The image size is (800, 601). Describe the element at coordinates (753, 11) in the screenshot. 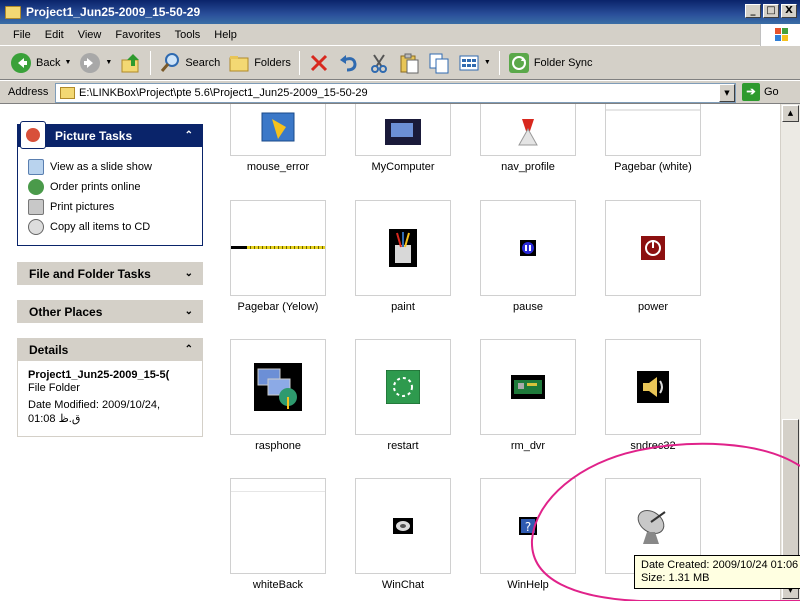

I see `minimize-button: _` at that location.